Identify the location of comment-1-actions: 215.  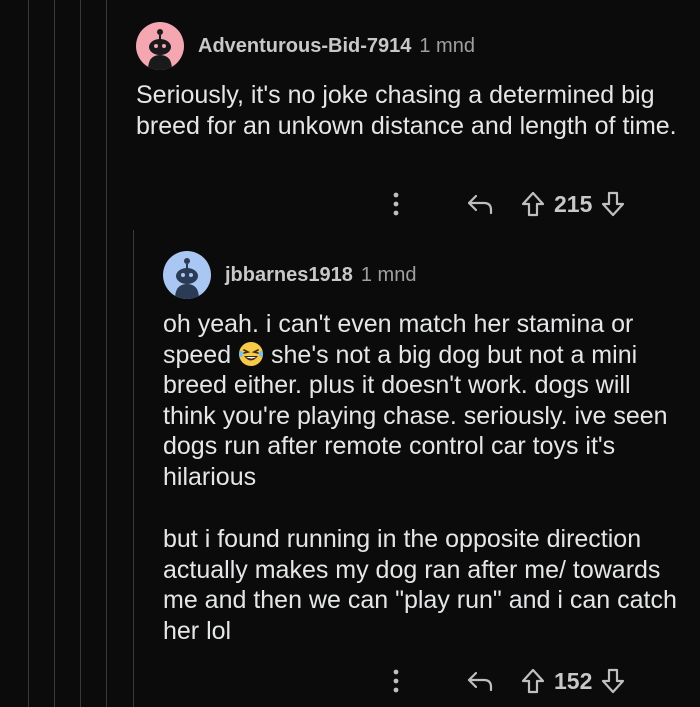
(506, 204).